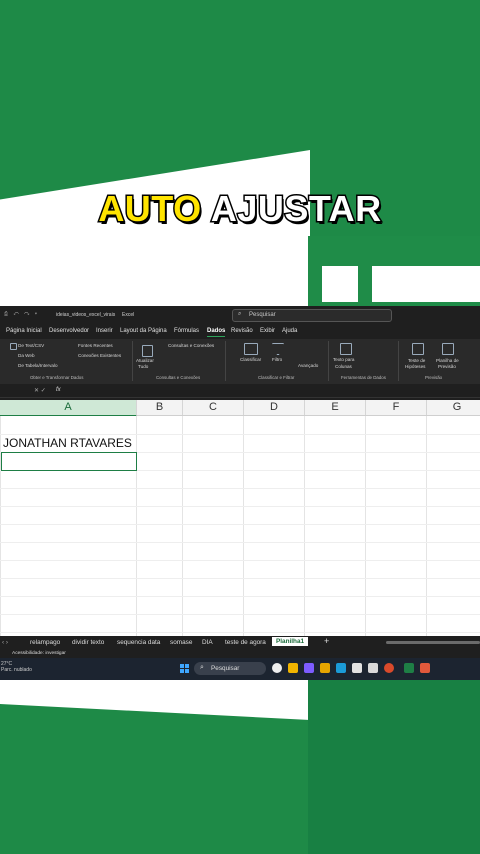 This screenshot has height=854, width=480. Describe the element at coordinates (277, 359) in the screenshot. I see `btn-filtro: Filtro` at that location.